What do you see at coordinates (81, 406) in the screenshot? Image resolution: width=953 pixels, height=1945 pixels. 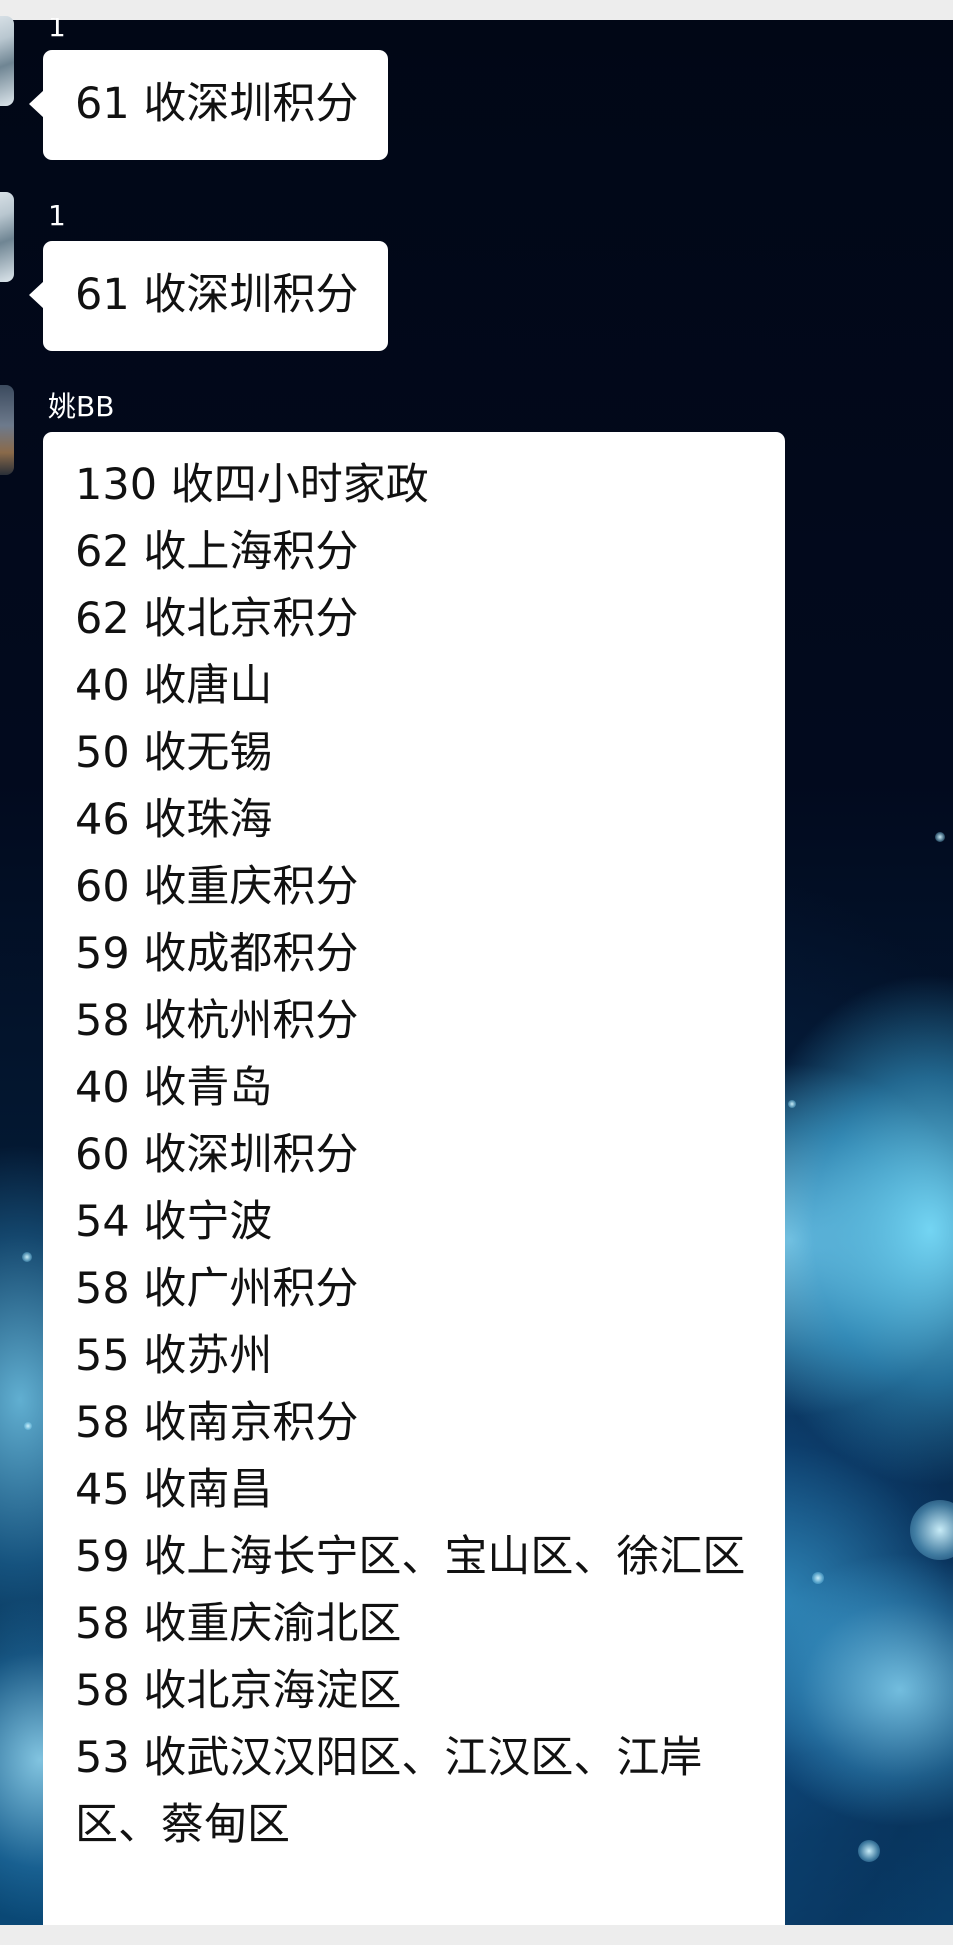 I see `sender-name: 姚BB` at bounding box center [81, 406].